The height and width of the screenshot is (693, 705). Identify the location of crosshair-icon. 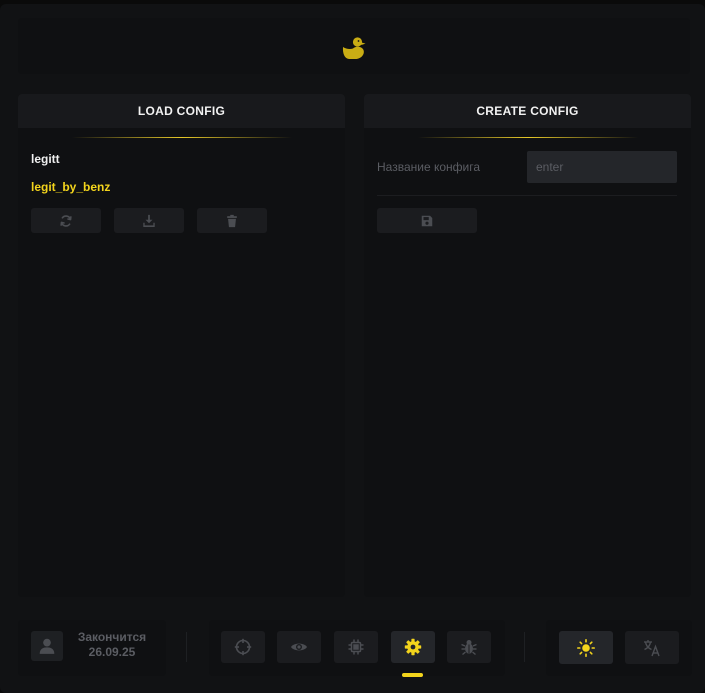
(243, 647).